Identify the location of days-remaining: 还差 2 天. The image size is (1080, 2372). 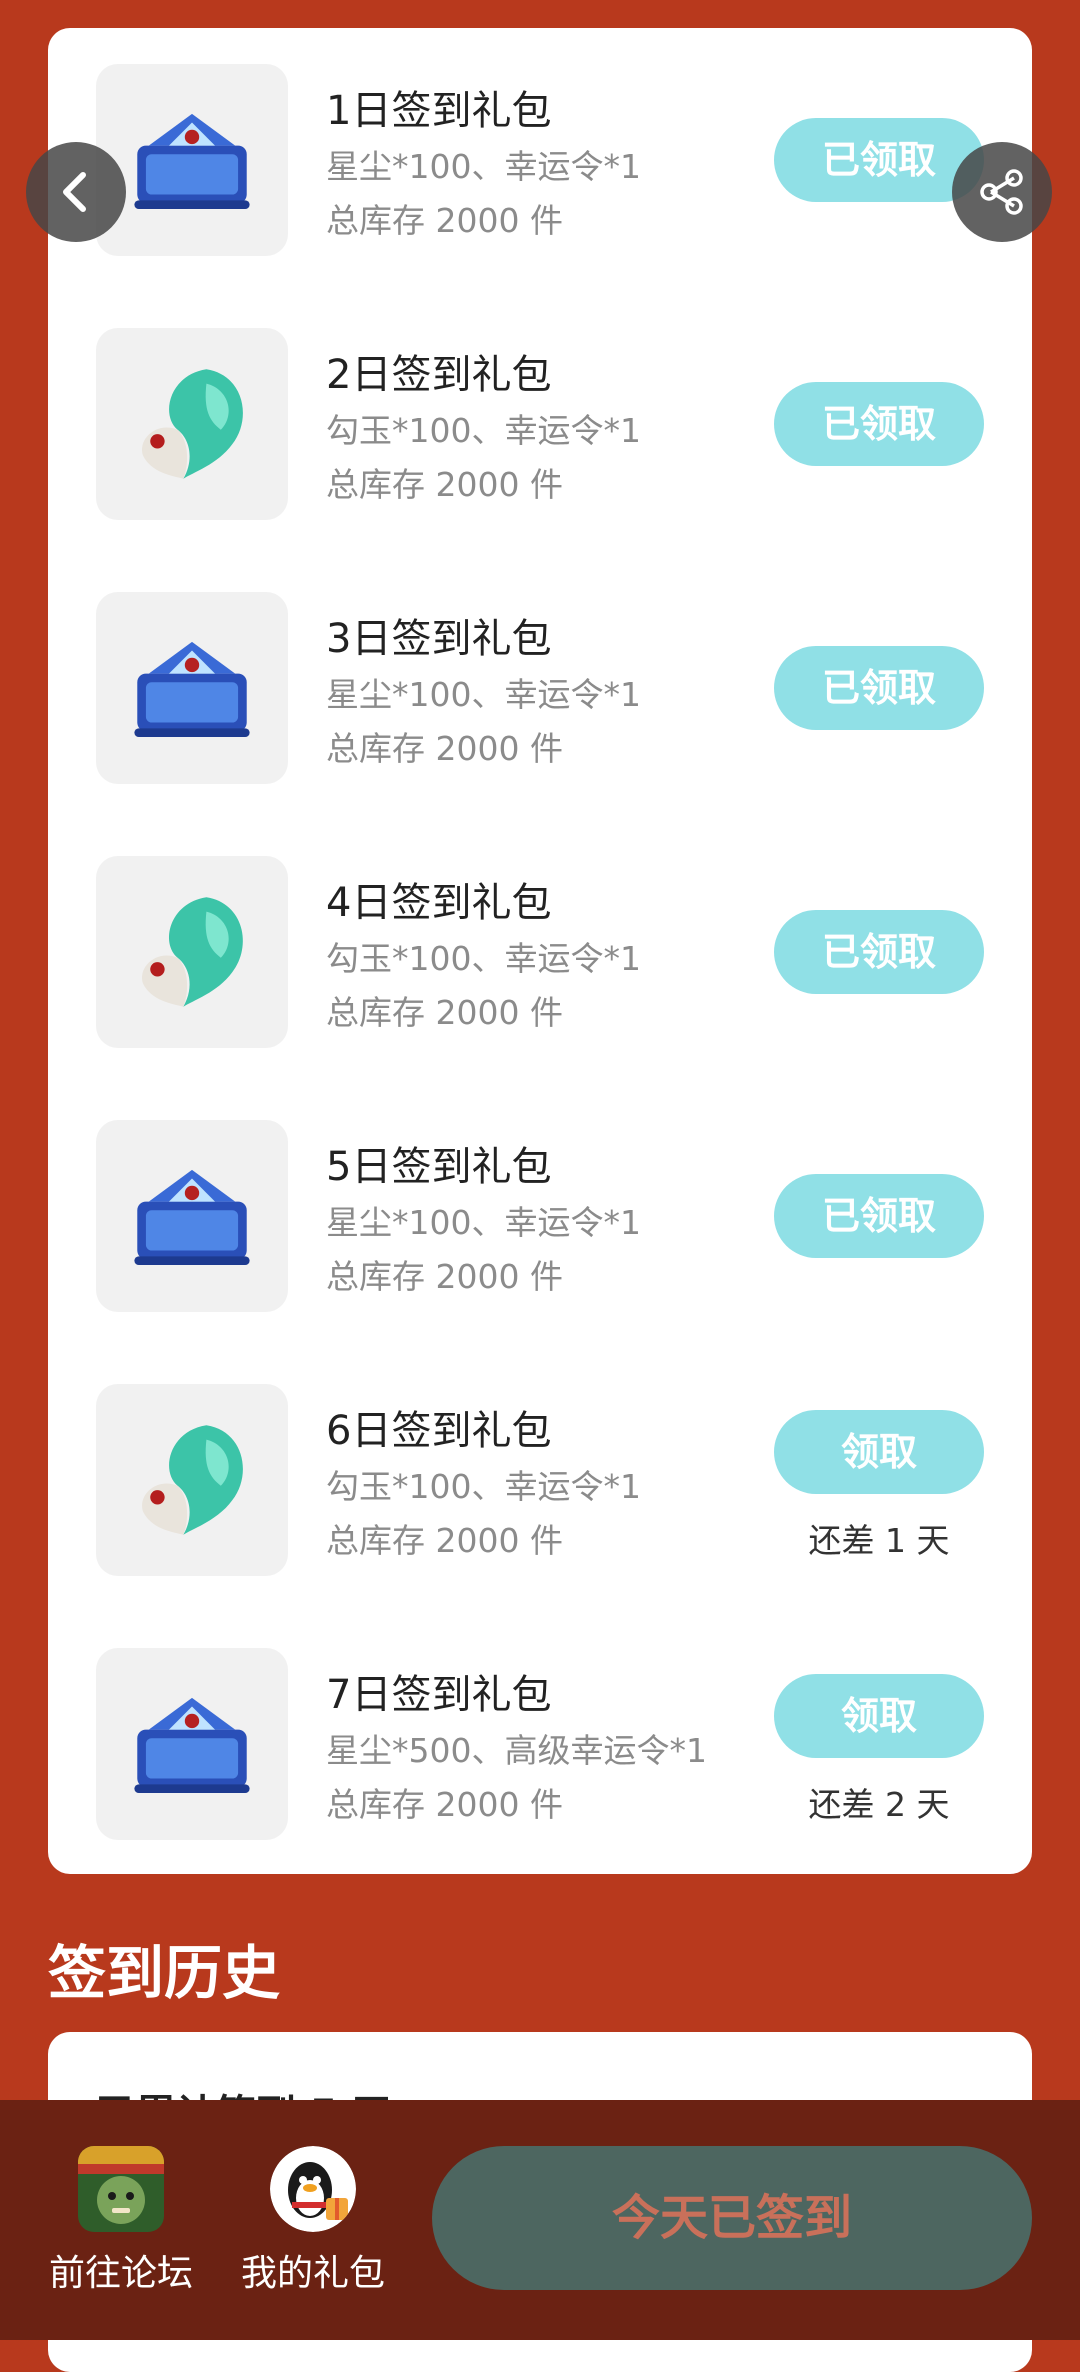
(879, 1804).